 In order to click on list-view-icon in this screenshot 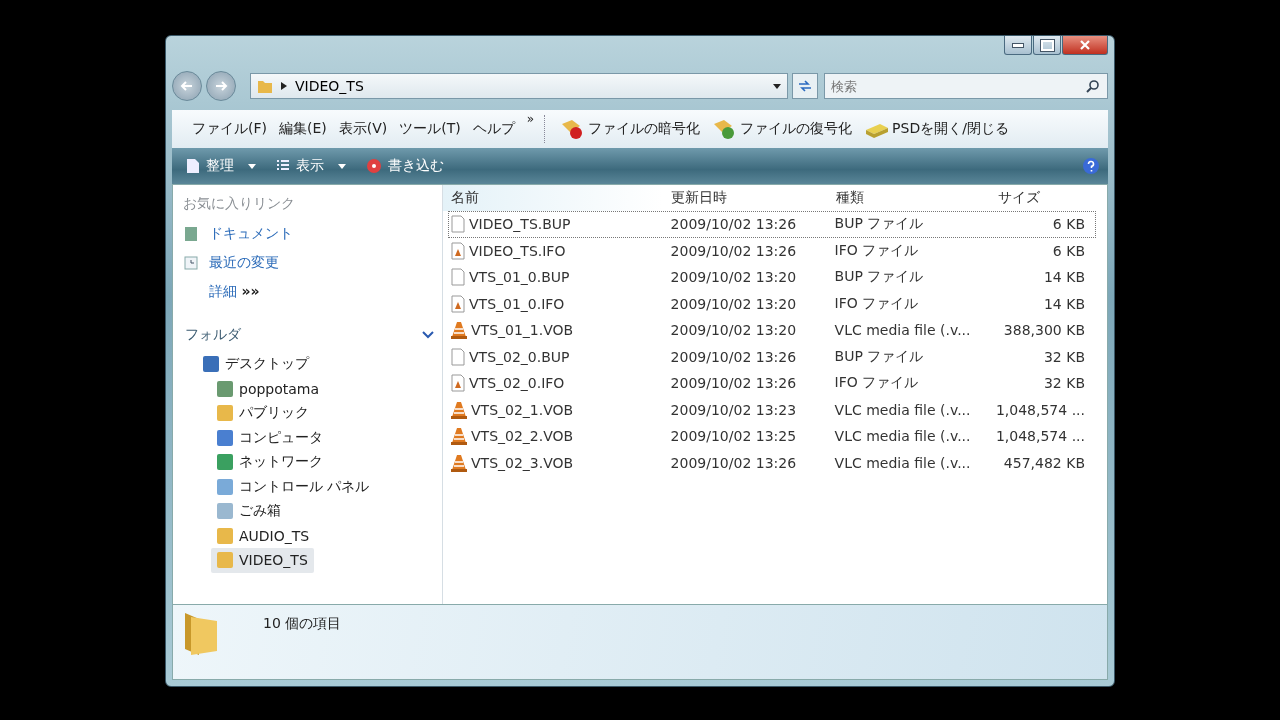, I will do `click(283, 166)`.